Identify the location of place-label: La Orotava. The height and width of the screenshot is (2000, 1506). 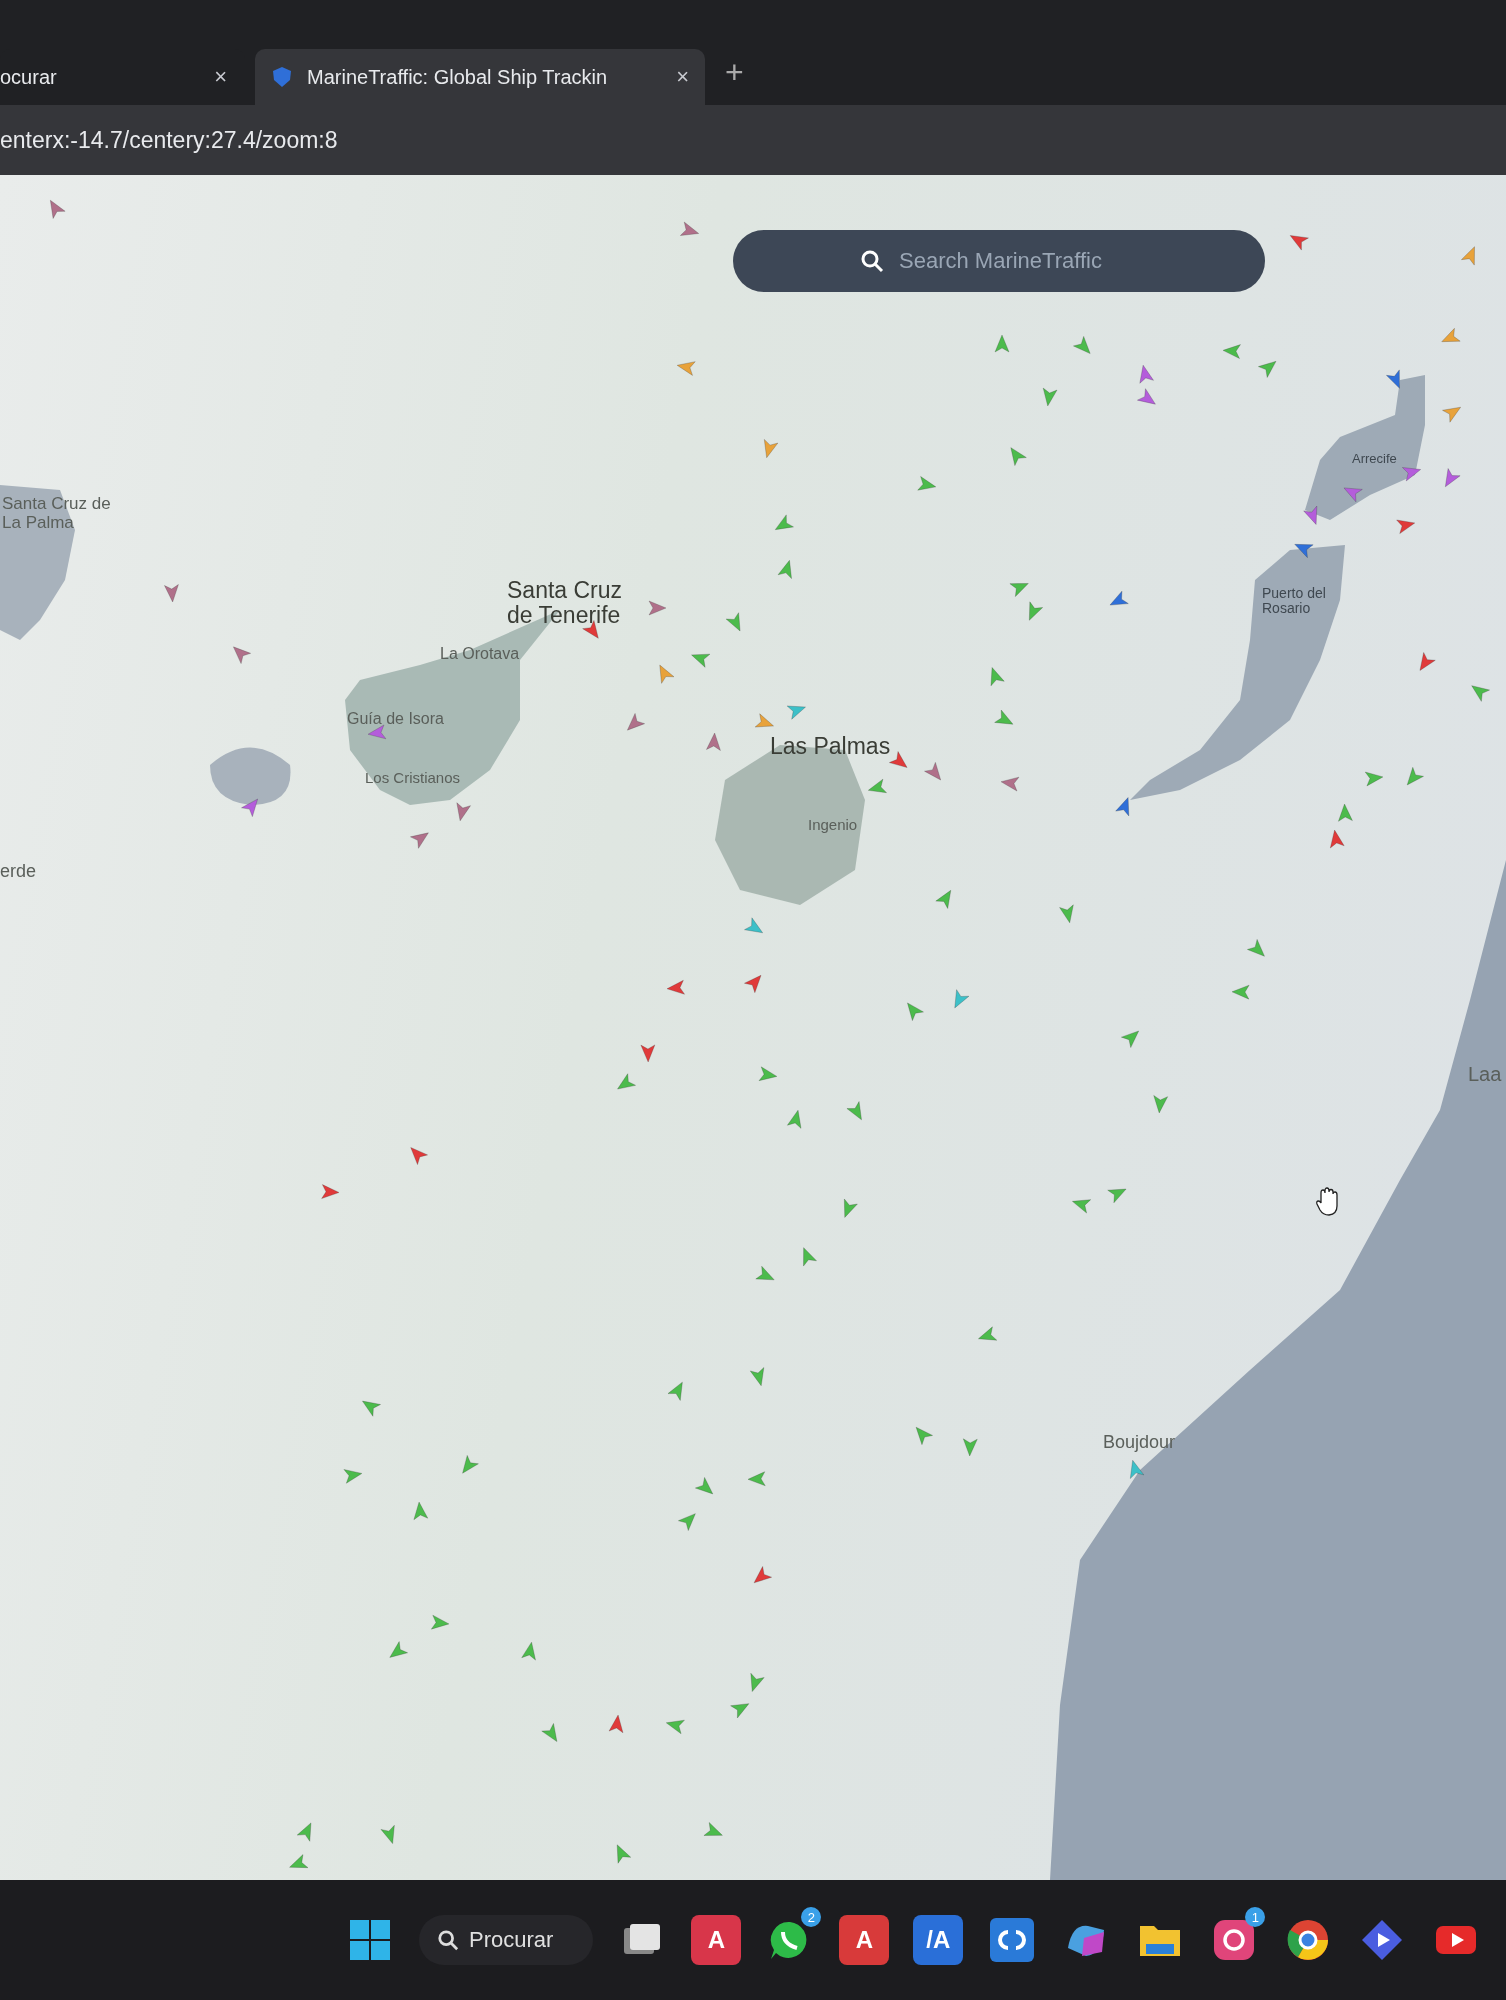
(480, 654).